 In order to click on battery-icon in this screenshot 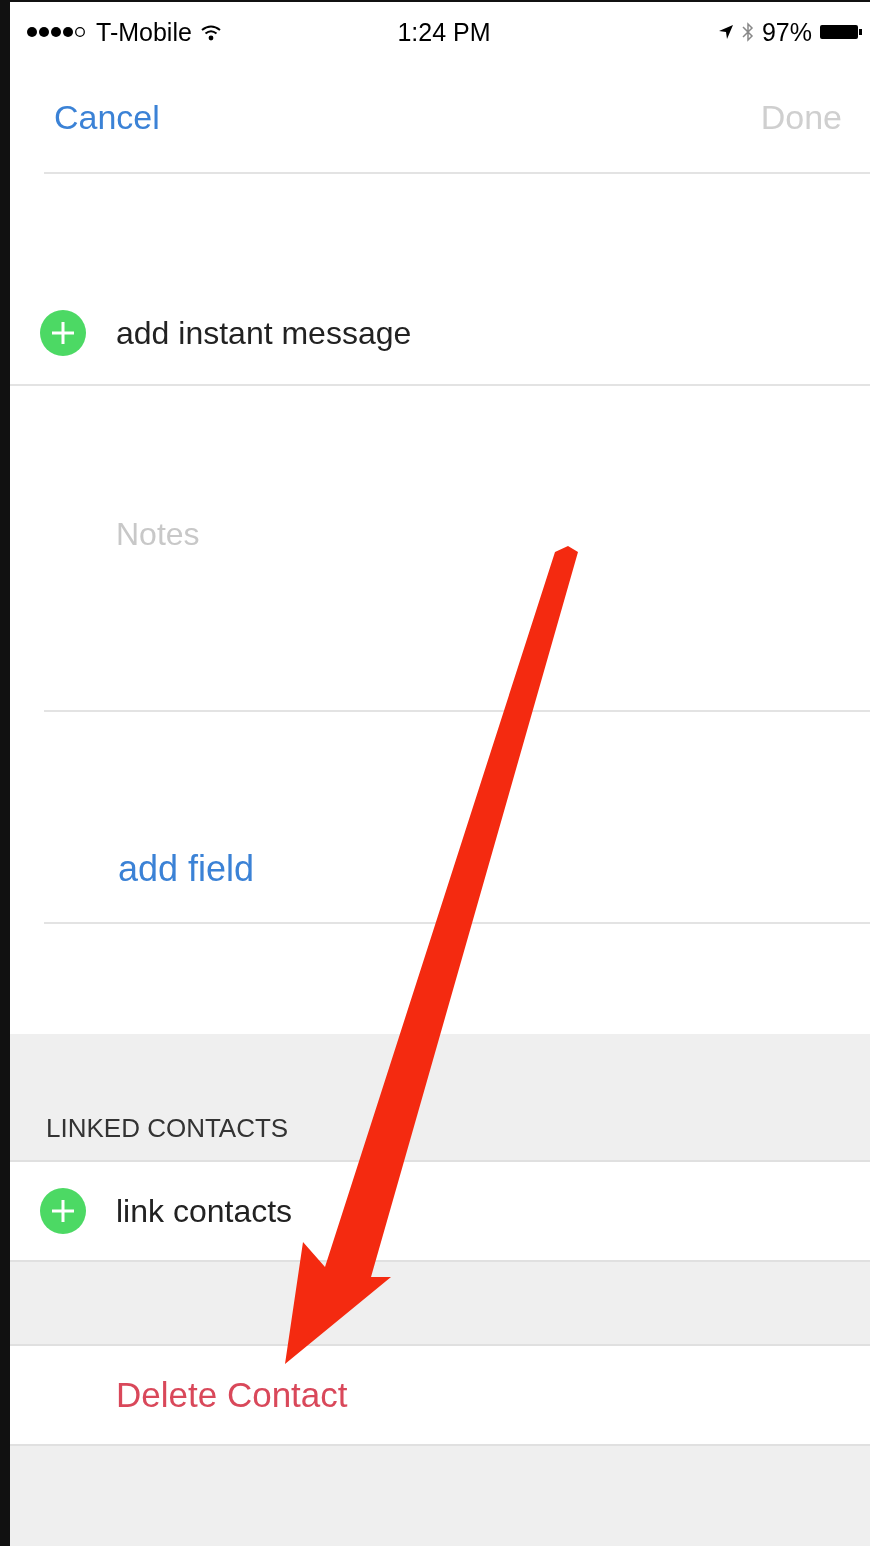, I will do `click(841, 32)`.